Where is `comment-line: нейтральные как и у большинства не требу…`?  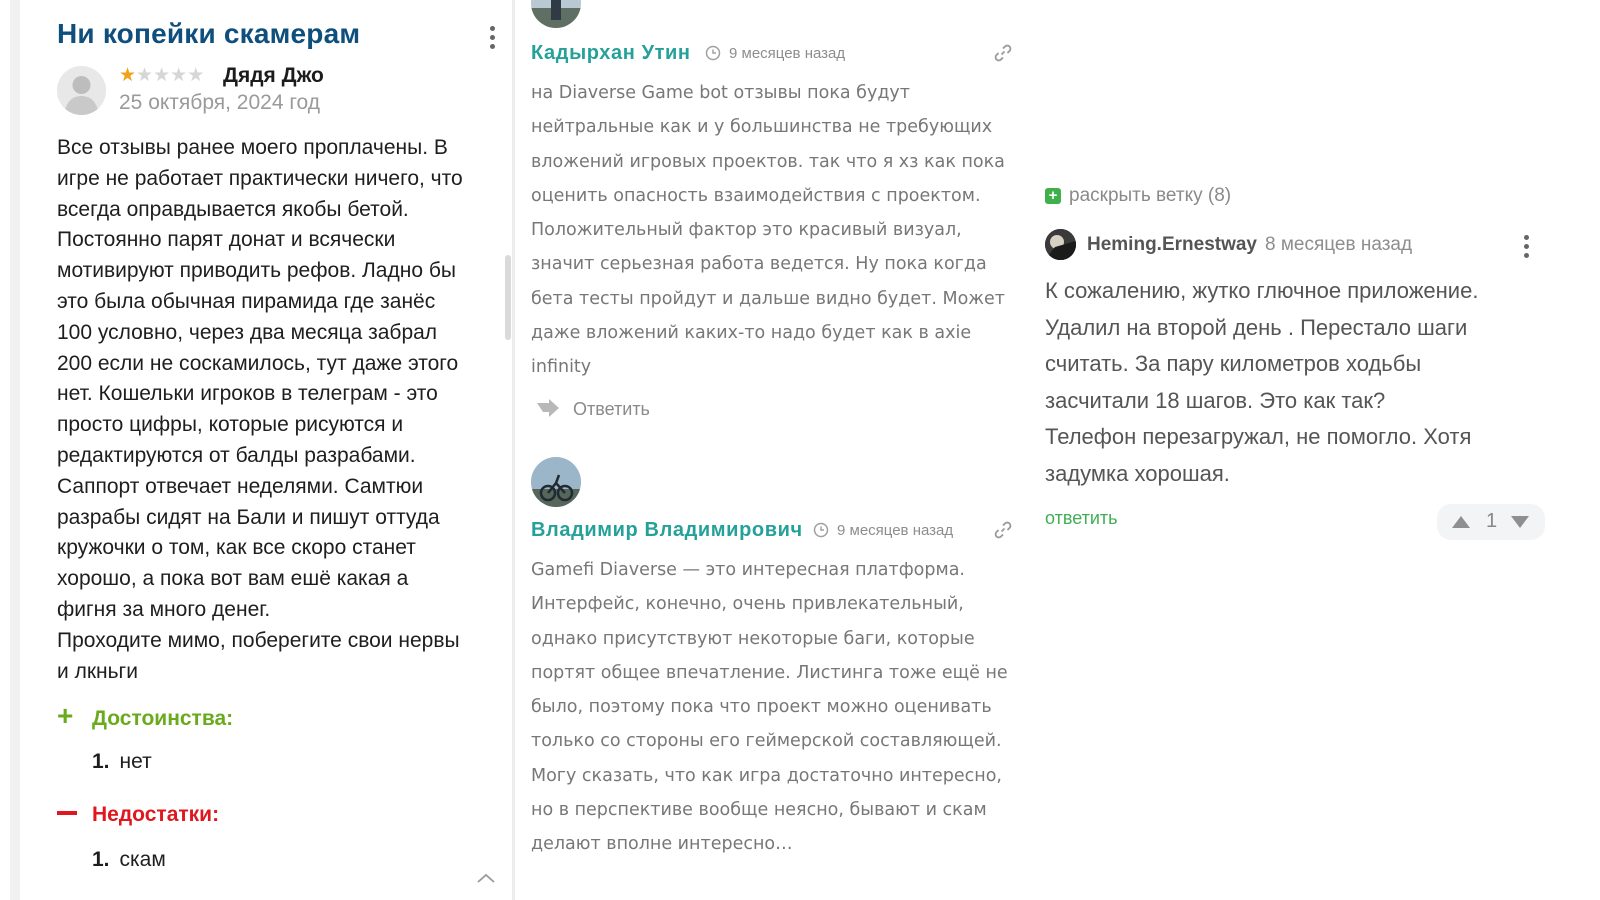 comment-line: нейтральные как и у большинства не требу… is located at coordinates (762, 127).